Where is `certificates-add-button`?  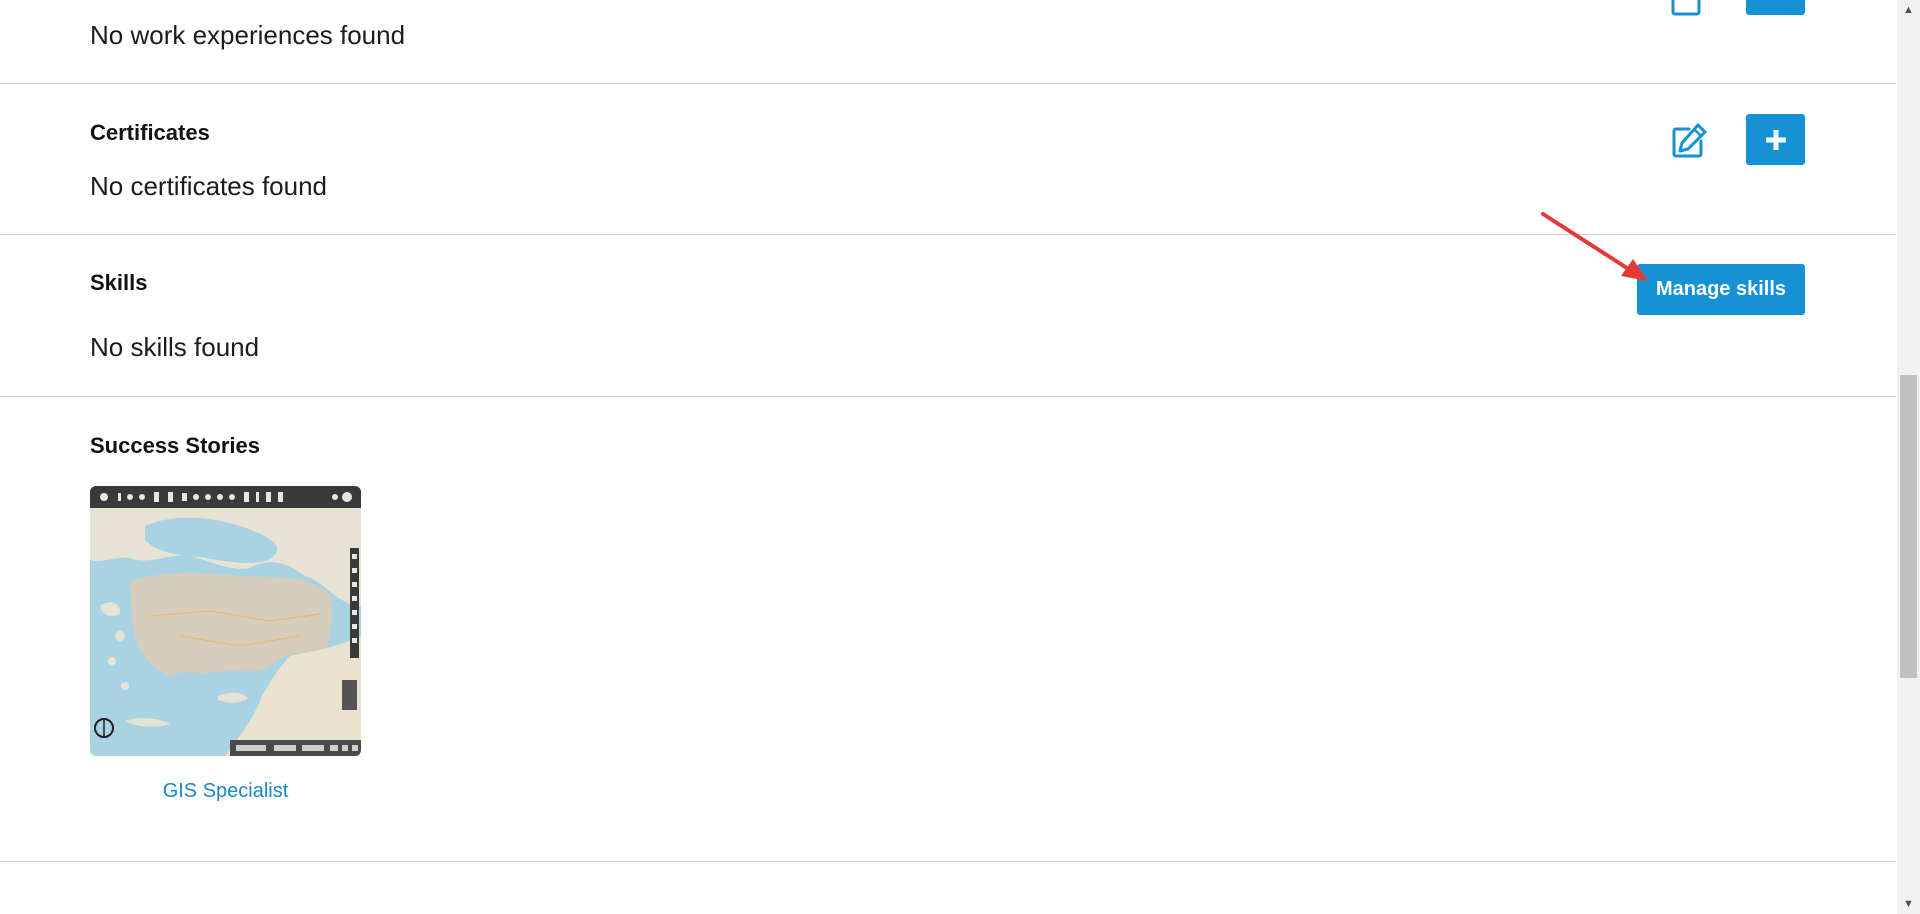
certificates-add-button is located at coordinates (1775, 139).